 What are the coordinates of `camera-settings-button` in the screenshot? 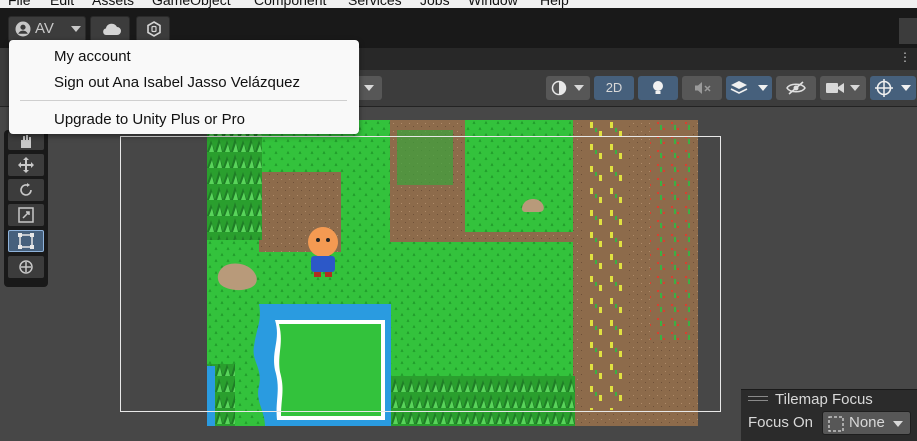 It's located at (843, 88).